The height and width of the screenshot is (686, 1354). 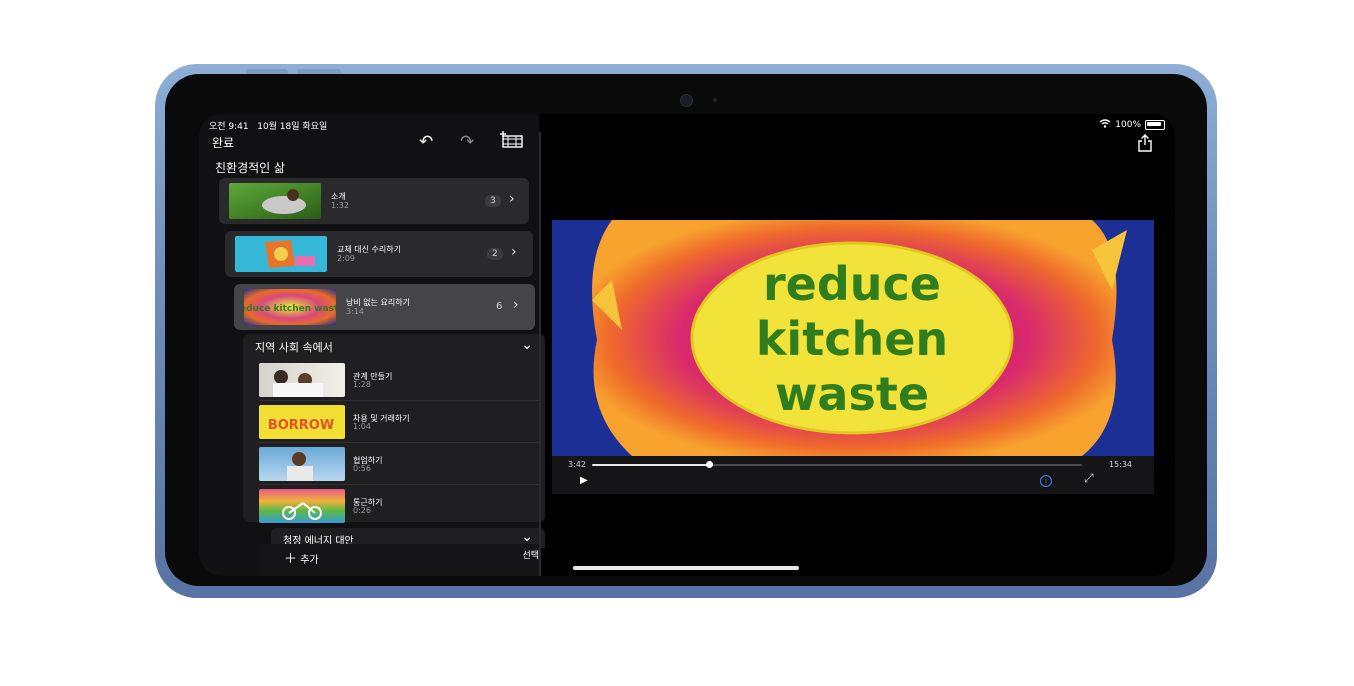 I want to click on clip-duration: 0:26, so click(x=362, y=510).